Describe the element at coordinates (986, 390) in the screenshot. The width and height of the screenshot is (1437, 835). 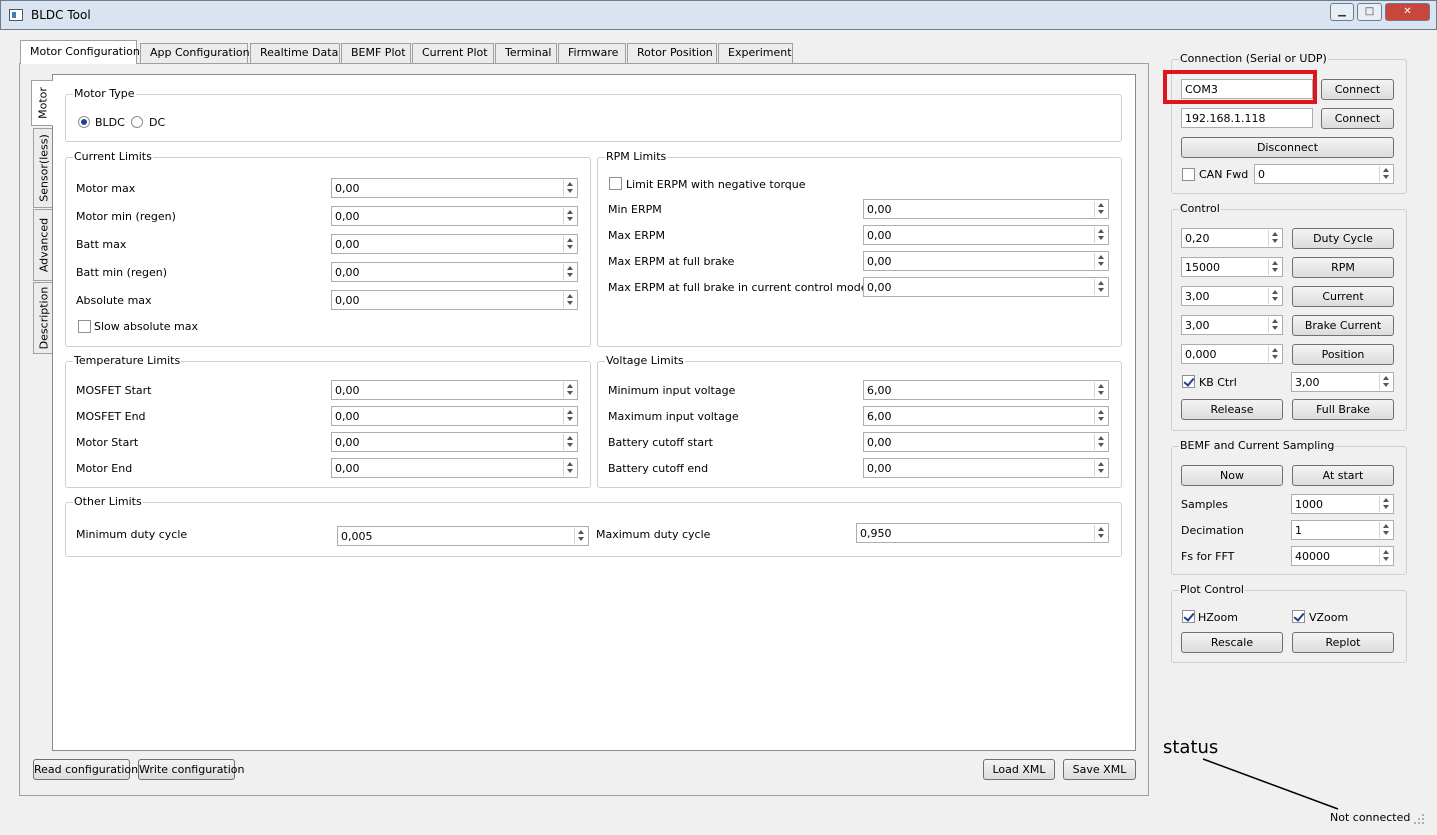
I see `min-input-voltage-spinbox: 6,00` at that location.